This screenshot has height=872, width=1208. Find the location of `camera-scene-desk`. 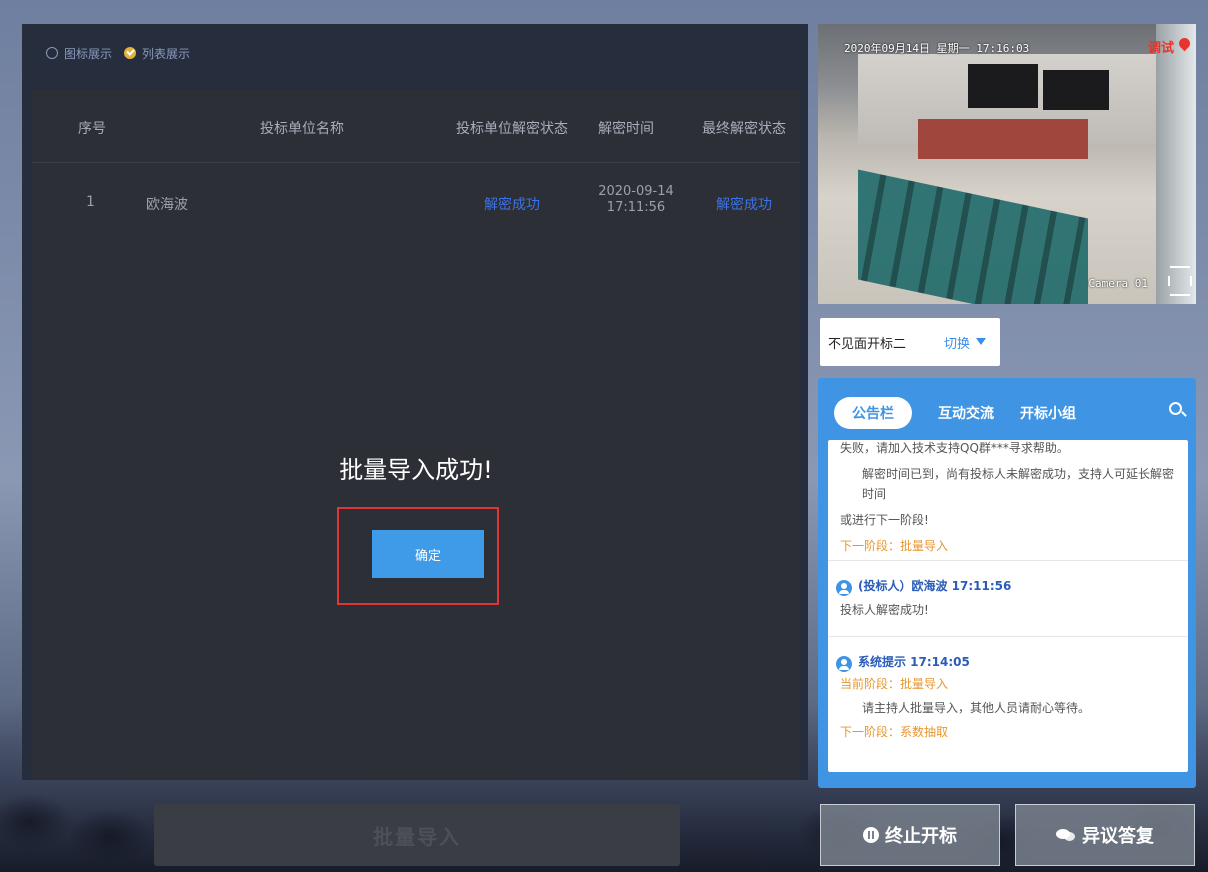

camera-scene-desk is located at coordinates (1003, 139).